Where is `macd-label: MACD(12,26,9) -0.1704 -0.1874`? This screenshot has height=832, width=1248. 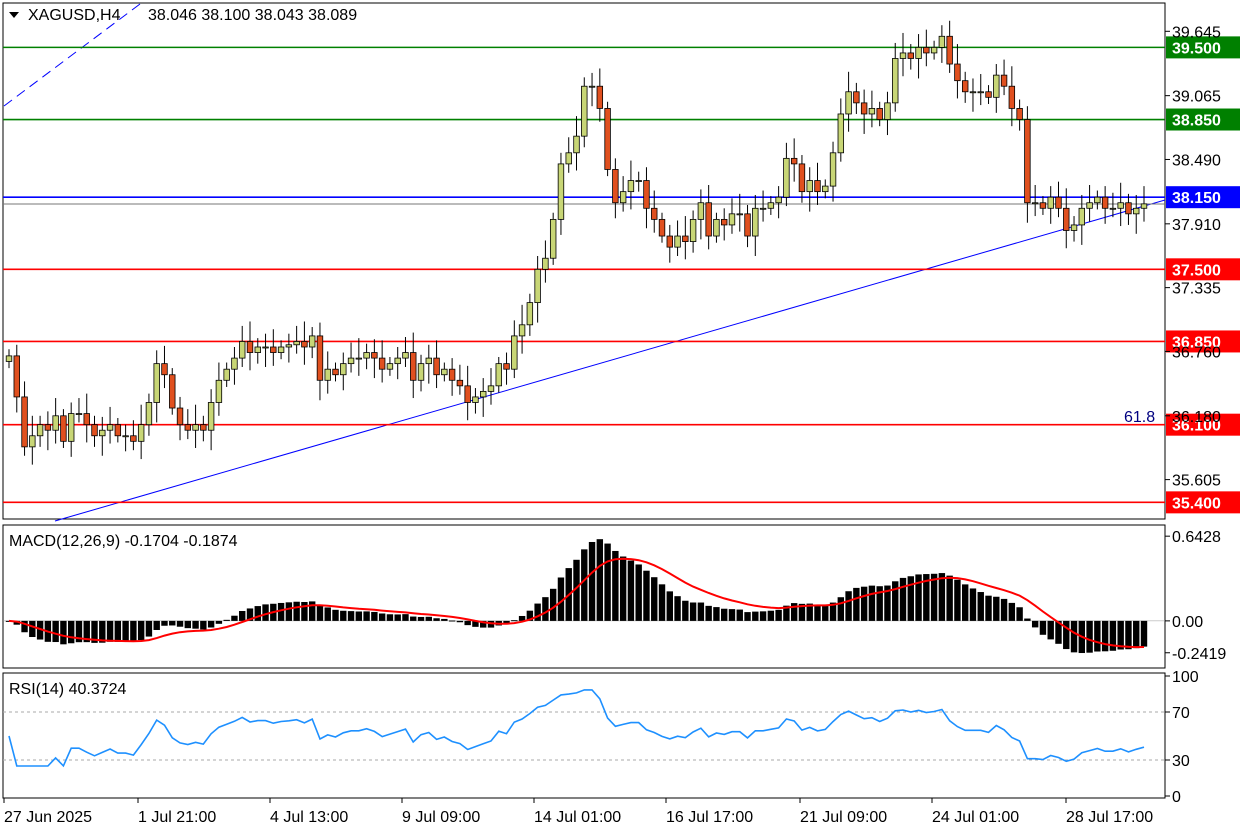
macd-label: MACD(12,26,9) -0.1704 -0.1874 is located at coordinates (123, 541).